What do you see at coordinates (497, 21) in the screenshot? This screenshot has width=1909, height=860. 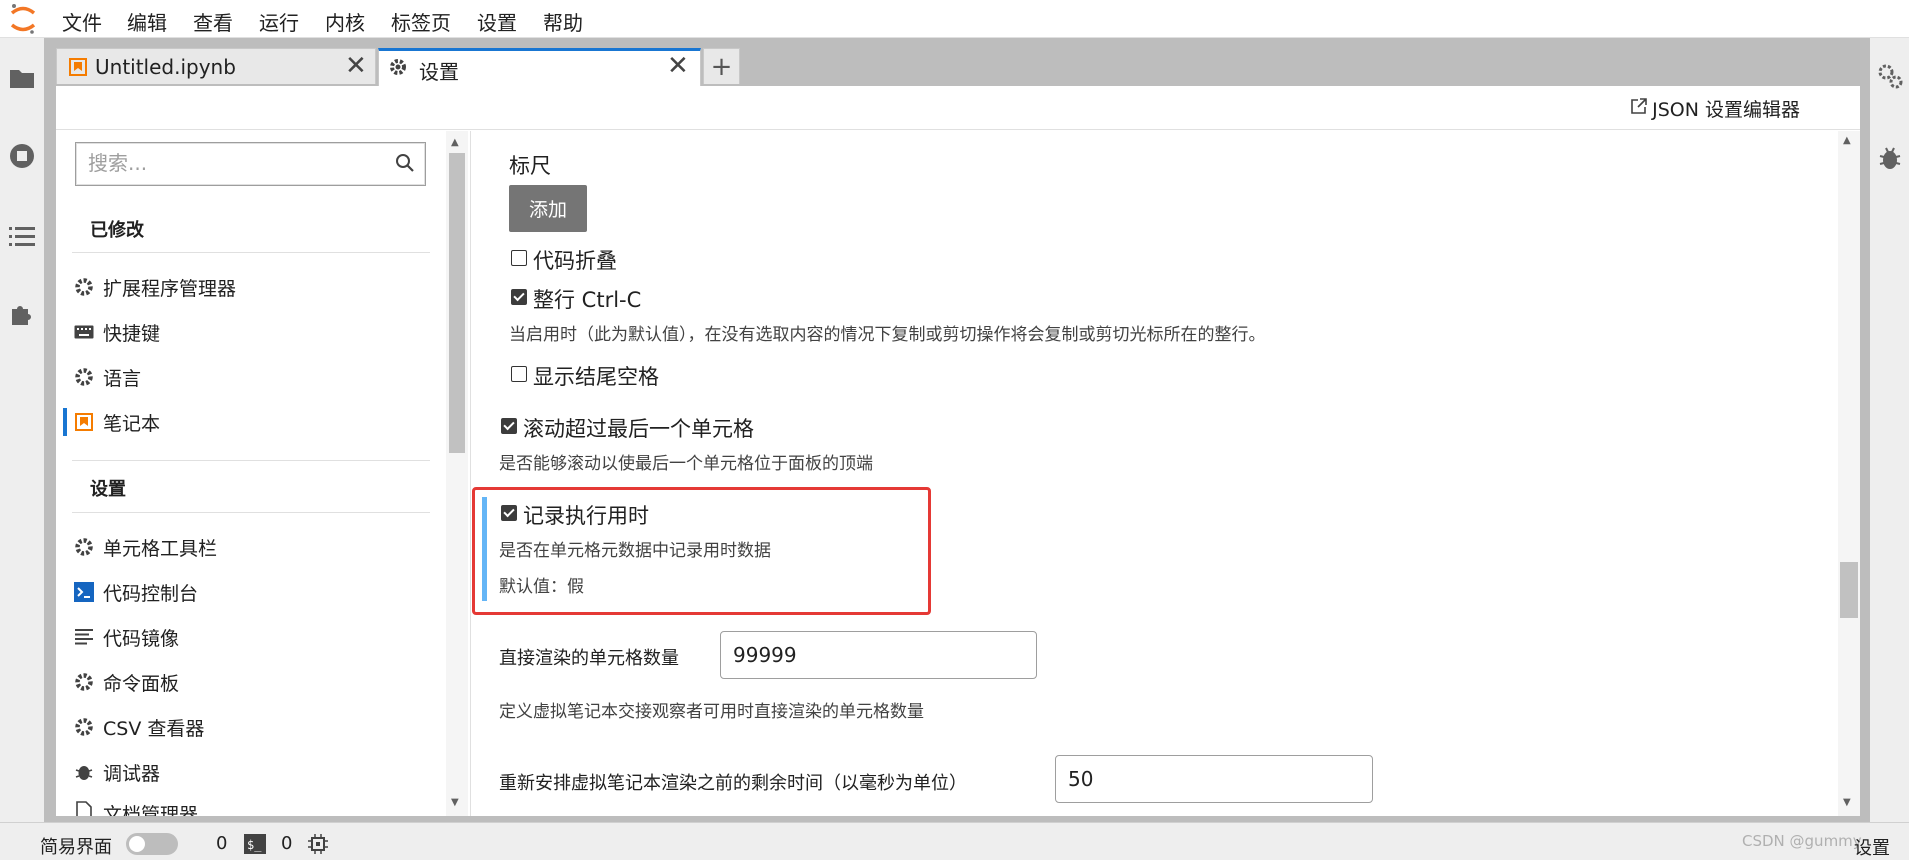 I see `menu-settings: 设置` at bounding box center [497, 21].